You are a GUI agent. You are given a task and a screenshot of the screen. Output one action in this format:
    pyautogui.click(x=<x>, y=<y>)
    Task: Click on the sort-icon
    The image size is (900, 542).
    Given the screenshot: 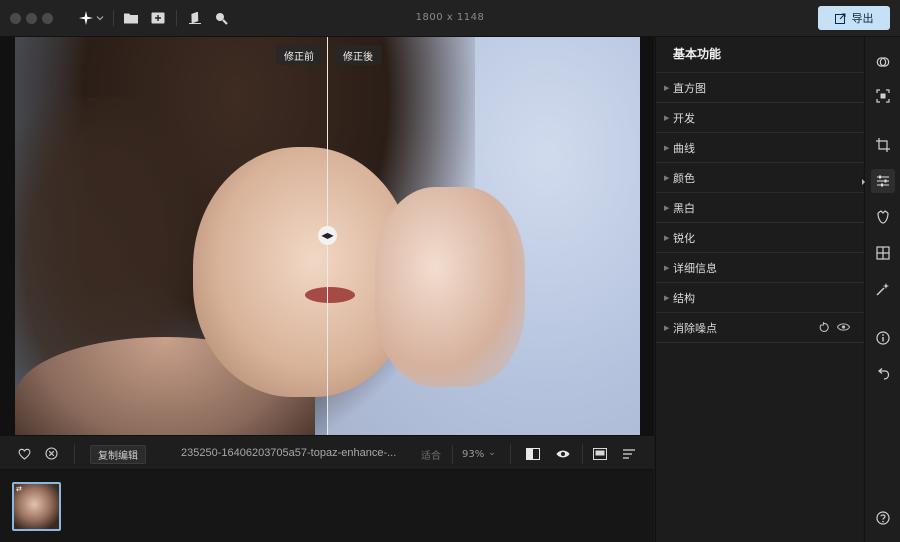 What is the action you would take?
    pyautogui.click(x=629, y=453)
    